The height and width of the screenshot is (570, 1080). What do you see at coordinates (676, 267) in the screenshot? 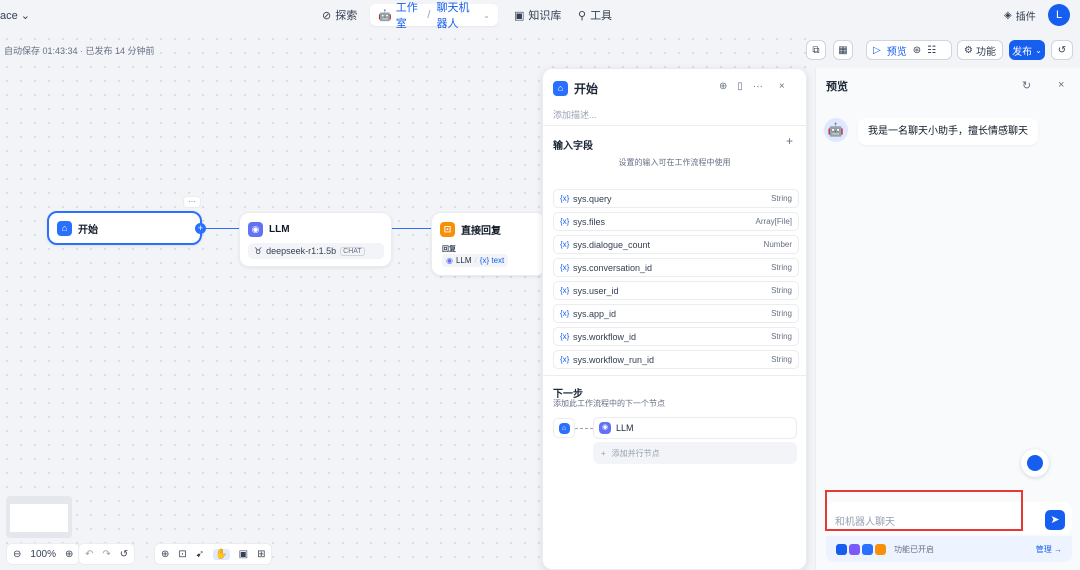
I see `var-row: {x} sys.conversation_id String` at bounding box center [676, 267].